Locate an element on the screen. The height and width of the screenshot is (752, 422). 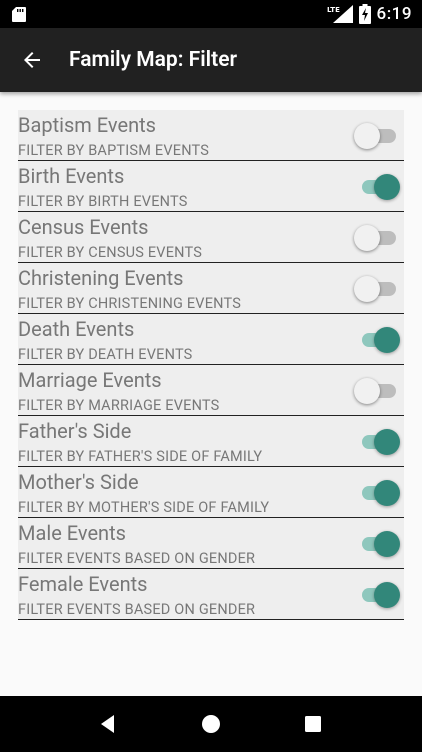
filter-title: Christening Events is located at coordinates (101, 278).